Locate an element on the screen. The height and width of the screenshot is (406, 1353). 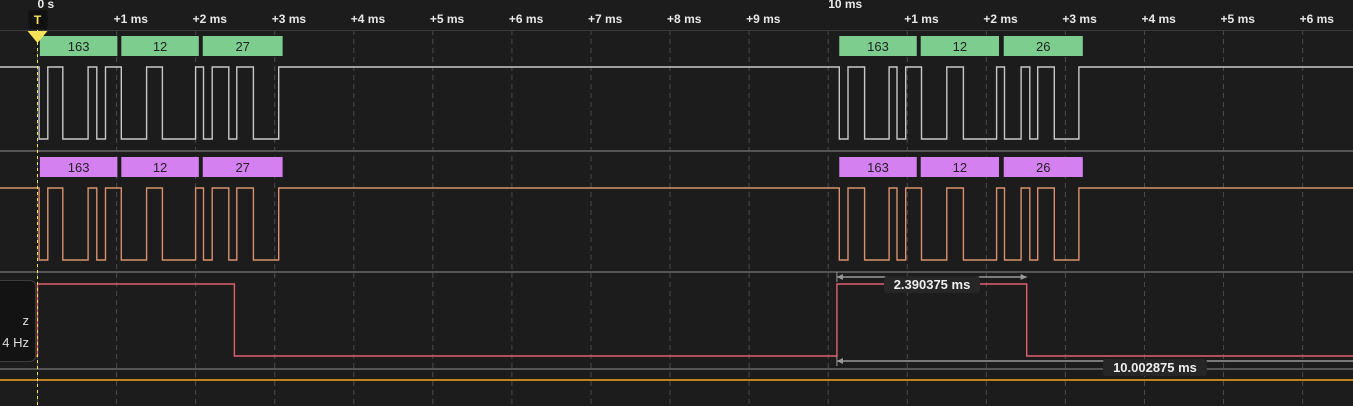
time-tick-label: 0 s is located at coordinates (46, 5).